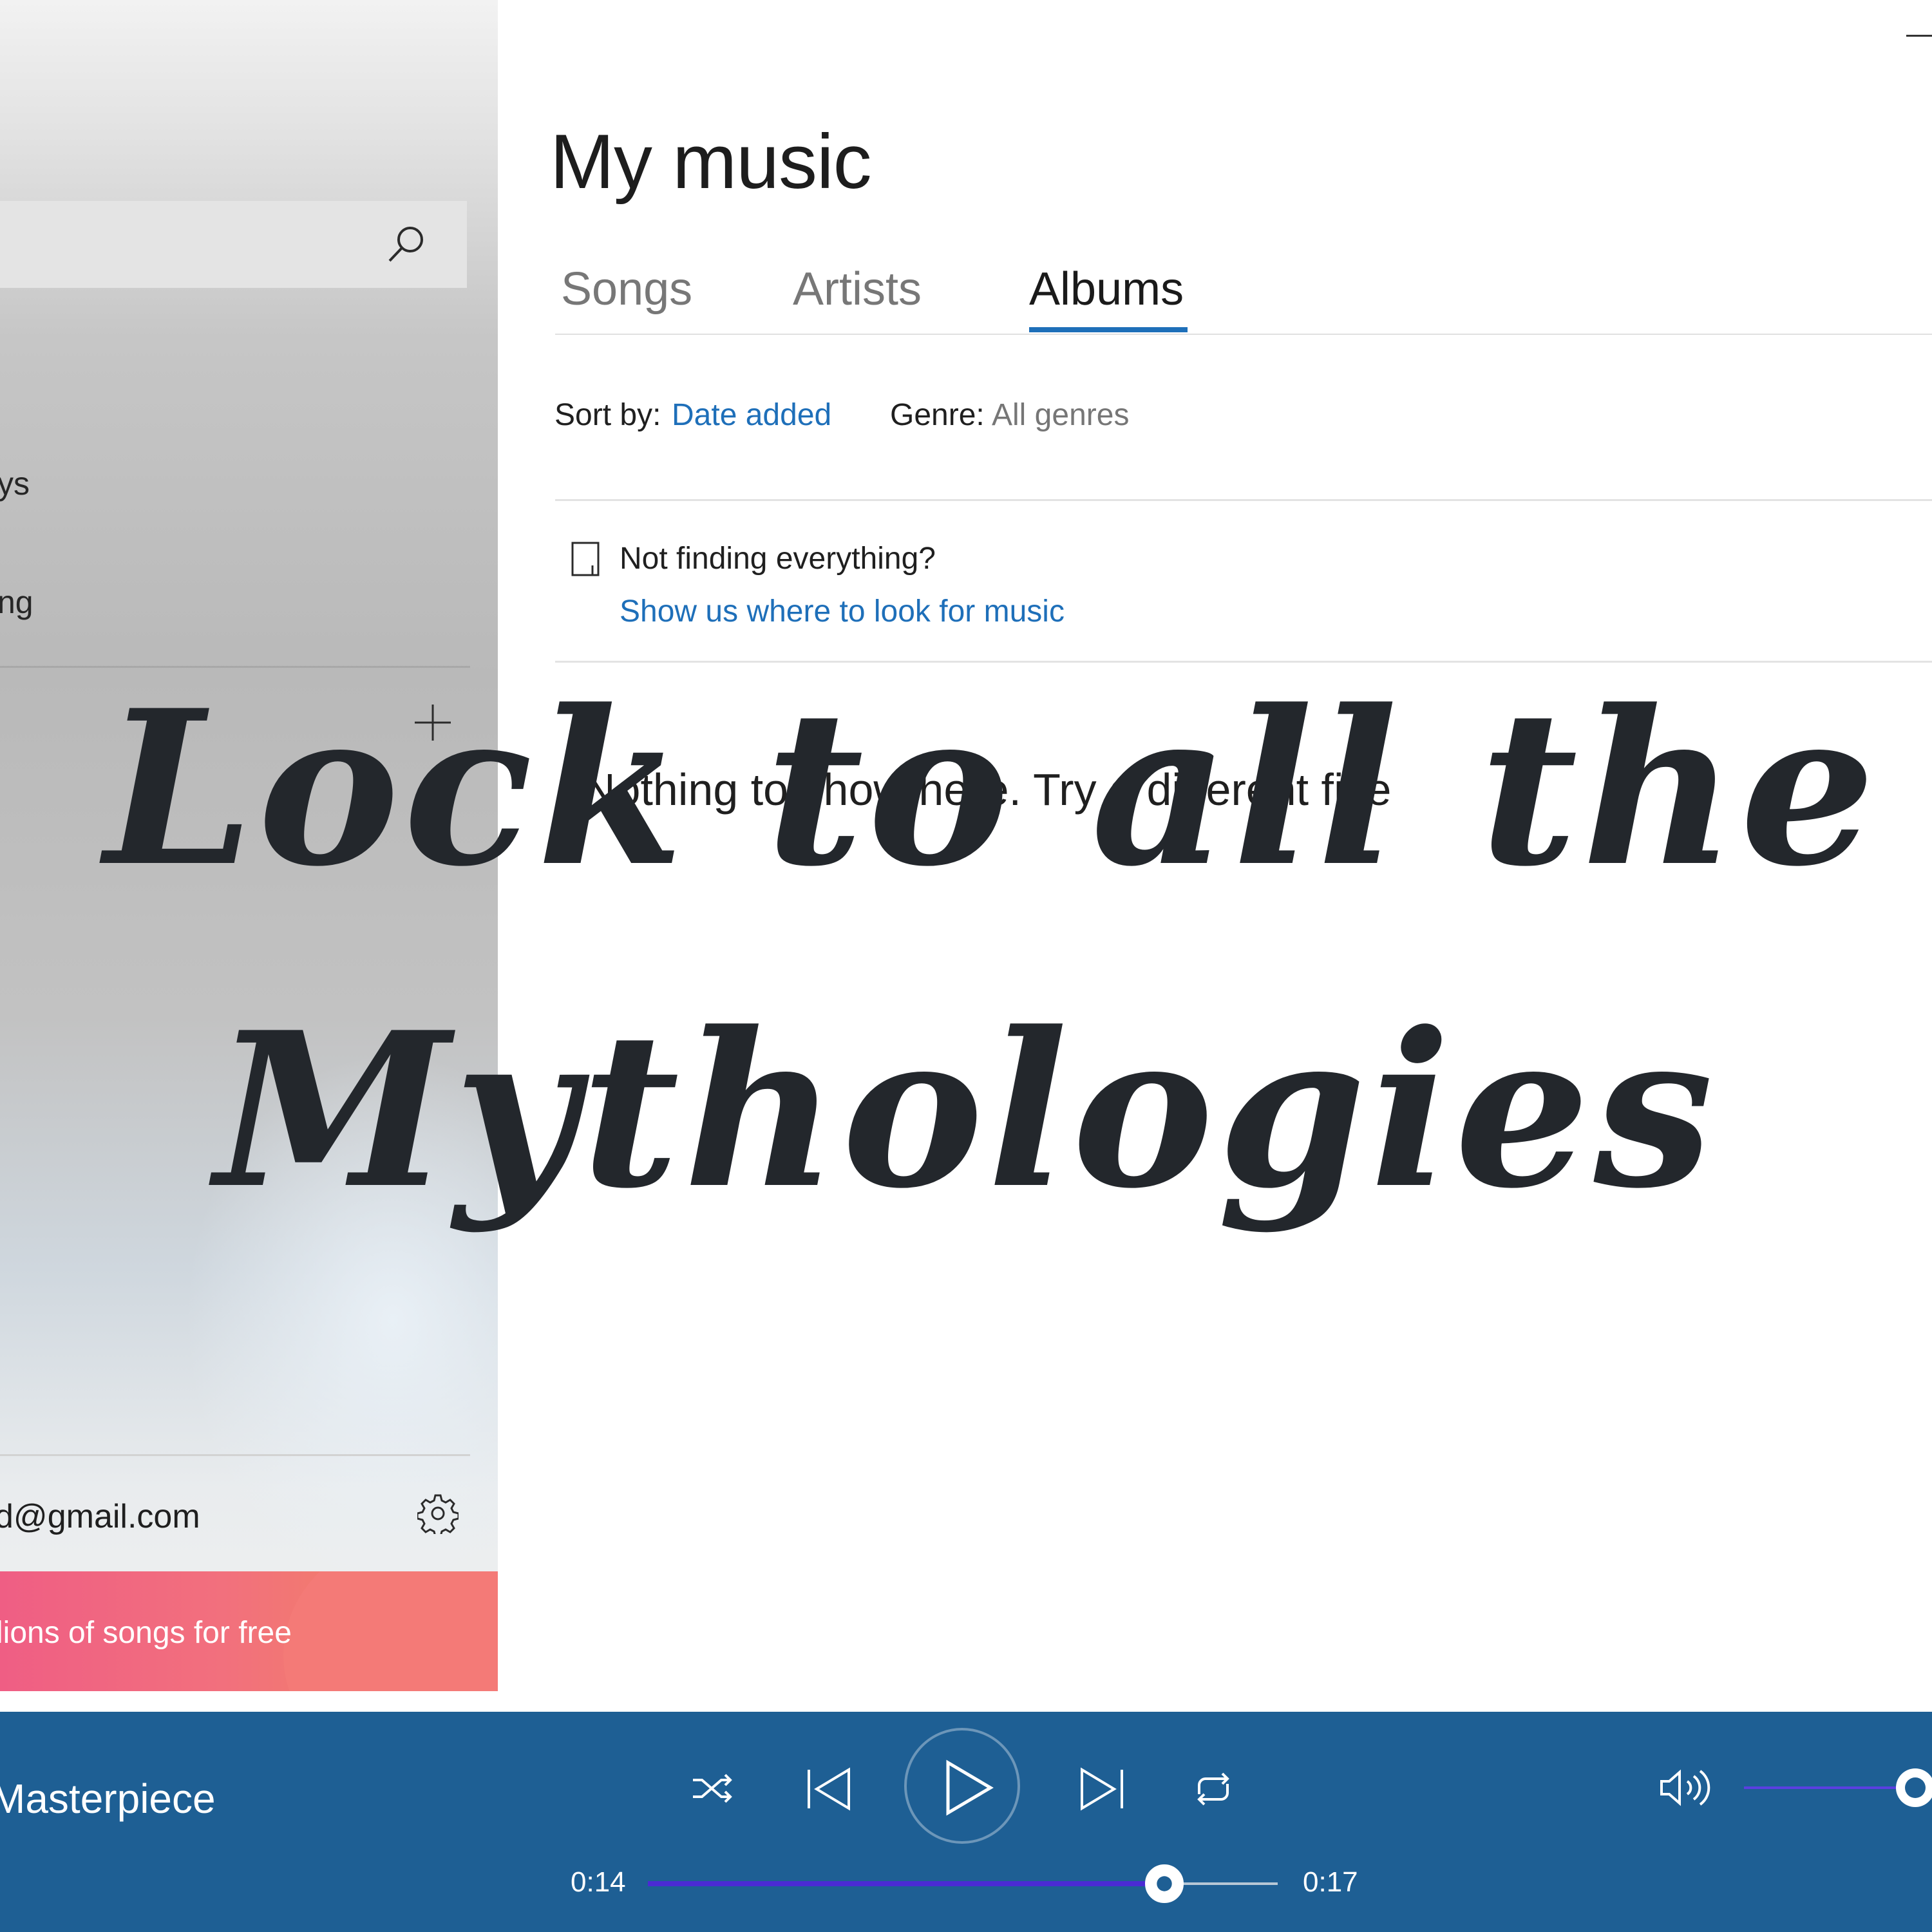  I want to click on settings-gear-icon, so click(438, 1515).